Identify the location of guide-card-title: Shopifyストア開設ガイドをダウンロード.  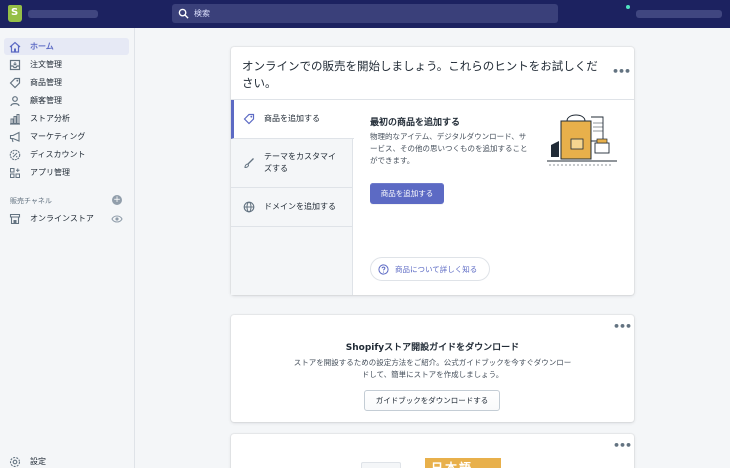
(432, 348).